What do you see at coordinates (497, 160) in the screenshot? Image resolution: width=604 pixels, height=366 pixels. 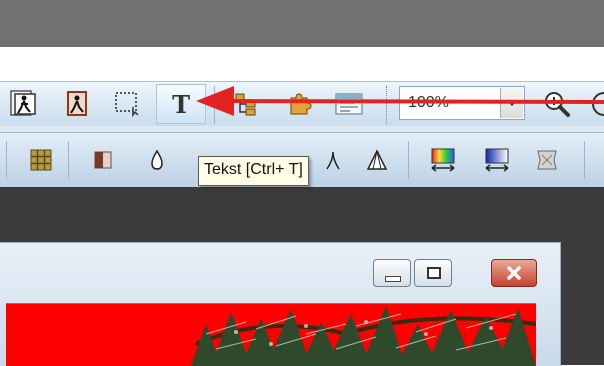 I see `gradient-icon` at bounding box center [497, 160].